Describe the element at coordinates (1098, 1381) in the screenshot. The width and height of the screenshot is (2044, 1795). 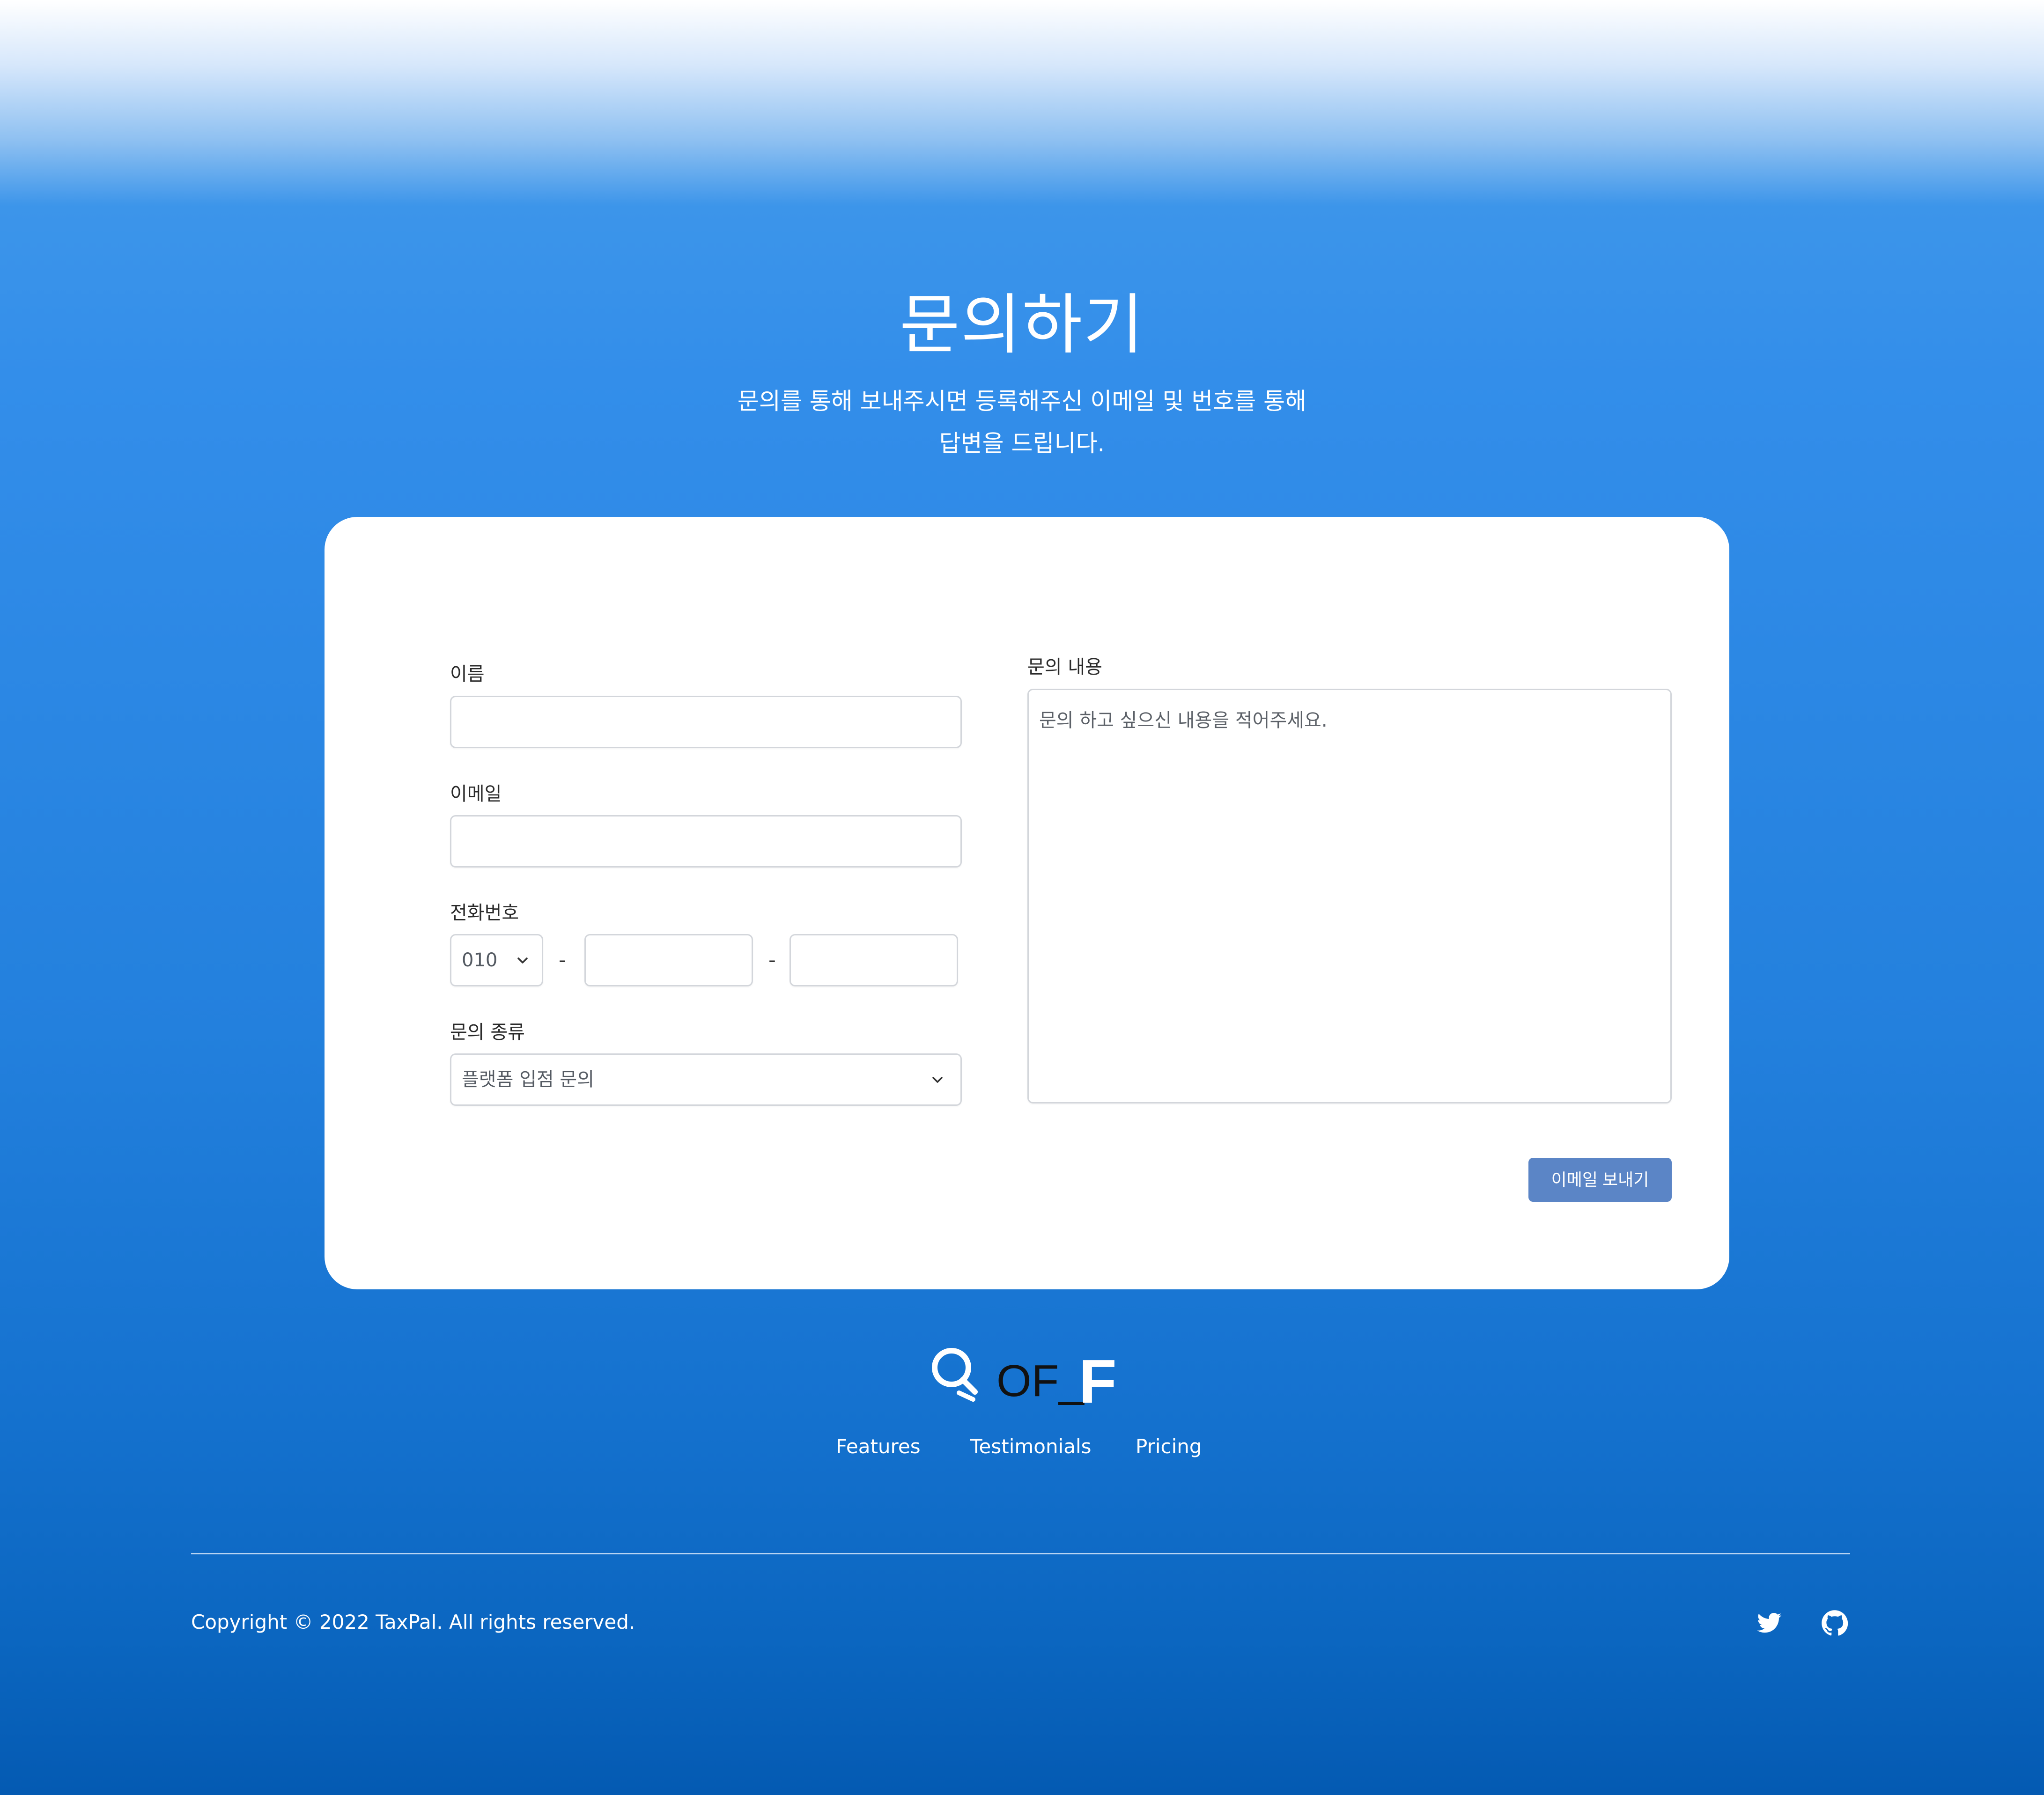
I see `logo-letter: F` at that location.